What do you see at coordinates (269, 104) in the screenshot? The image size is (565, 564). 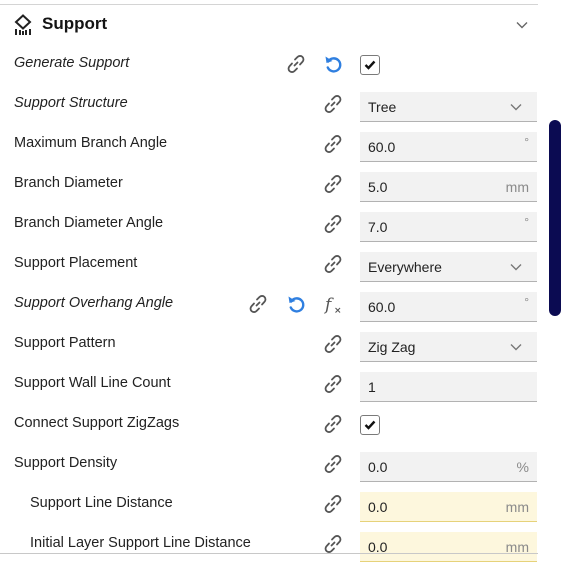 I see `setting-row-support-structure: Support Structure Tree` at bounding box center [269, 104].